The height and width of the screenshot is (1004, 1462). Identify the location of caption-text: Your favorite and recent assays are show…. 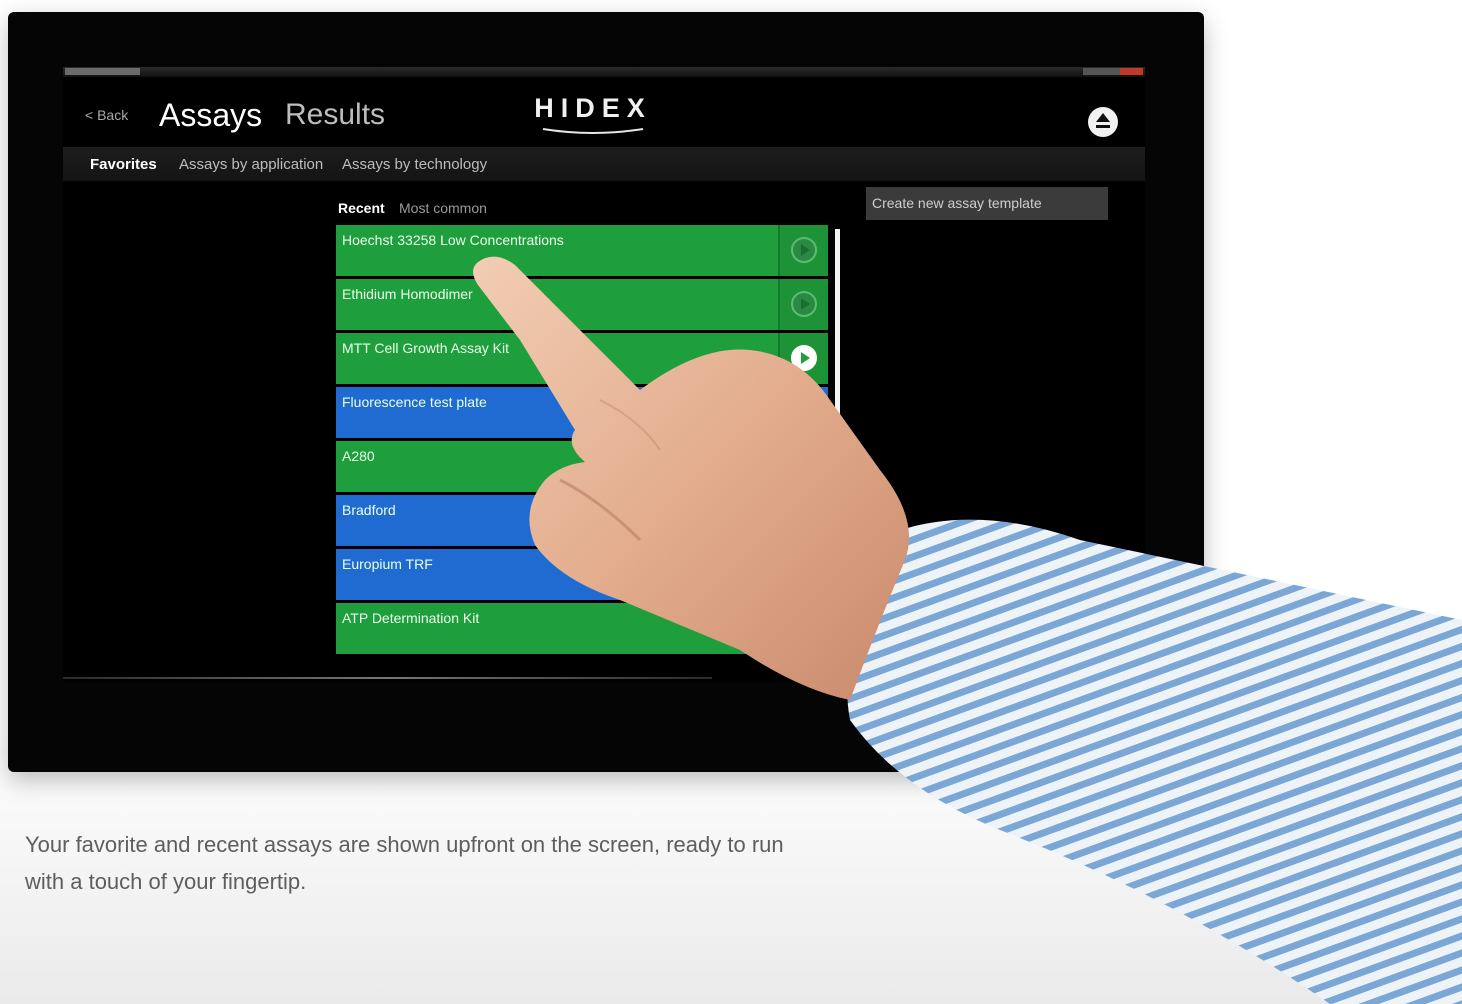
(404, 863).